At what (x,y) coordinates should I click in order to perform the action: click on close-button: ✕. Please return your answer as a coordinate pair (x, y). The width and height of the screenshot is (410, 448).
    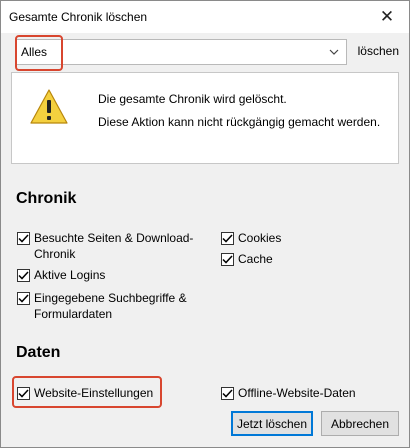
    Looking at the image, I should click on (387, 16).